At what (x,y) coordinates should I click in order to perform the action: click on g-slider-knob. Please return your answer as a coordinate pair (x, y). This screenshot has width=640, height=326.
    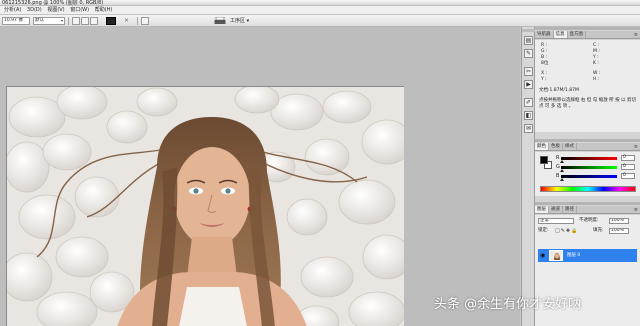
    Looking at the image, I should click on (562, 170).